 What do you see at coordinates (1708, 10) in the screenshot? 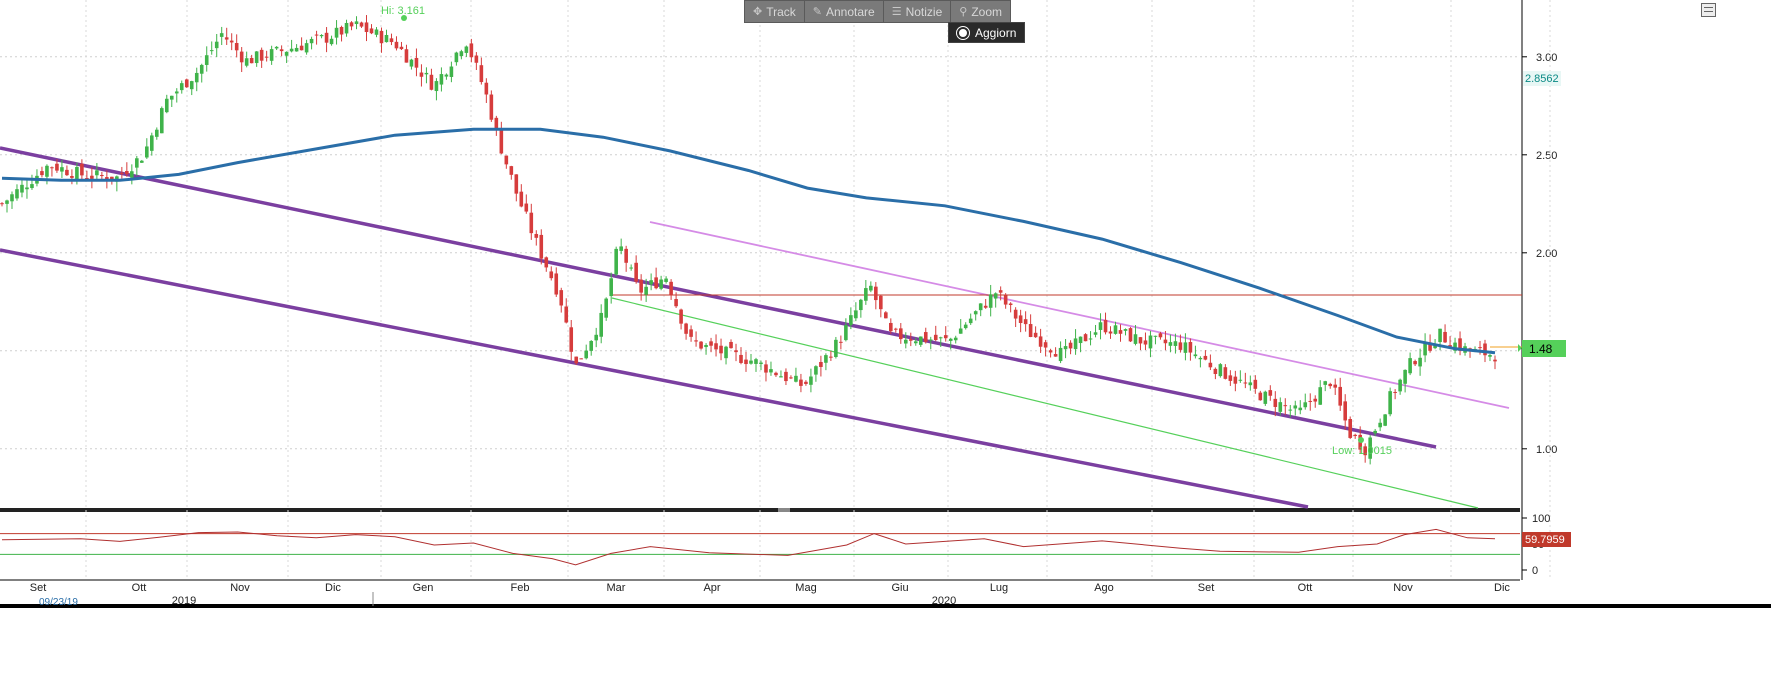
I see `panel-options-icon` at bounding box center [1708, 10].